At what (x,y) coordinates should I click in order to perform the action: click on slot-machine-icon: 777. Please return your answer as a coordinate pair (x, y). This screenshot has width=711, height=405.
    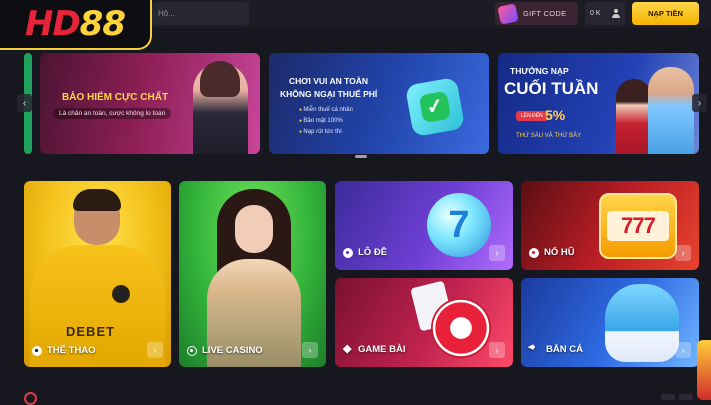
    Looking at the image, I should click on (638, 226).